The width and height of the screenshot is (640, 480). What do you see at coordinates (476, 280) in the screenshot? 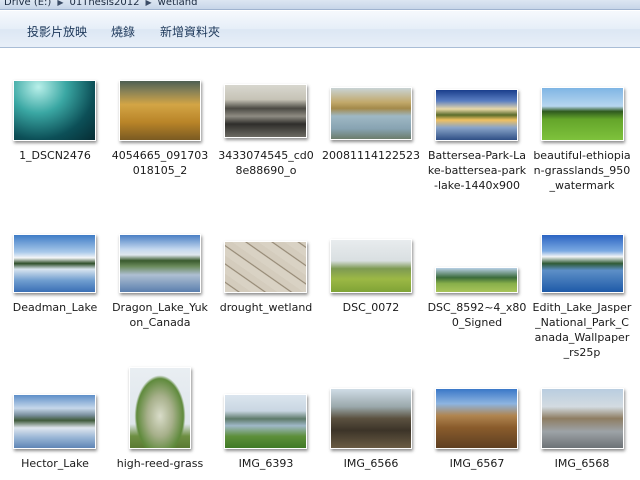
I see `thumbnail-hill-meadow` at bounding box center [476, 280].